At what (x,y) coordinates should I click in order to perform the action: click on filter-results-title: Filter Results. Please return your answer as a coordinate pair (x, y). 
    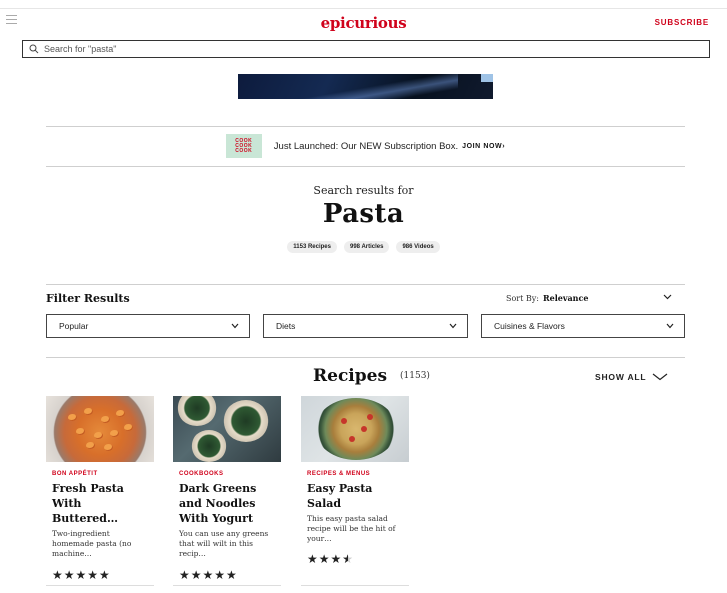
    Looking at the image, I should click on (88, 298).